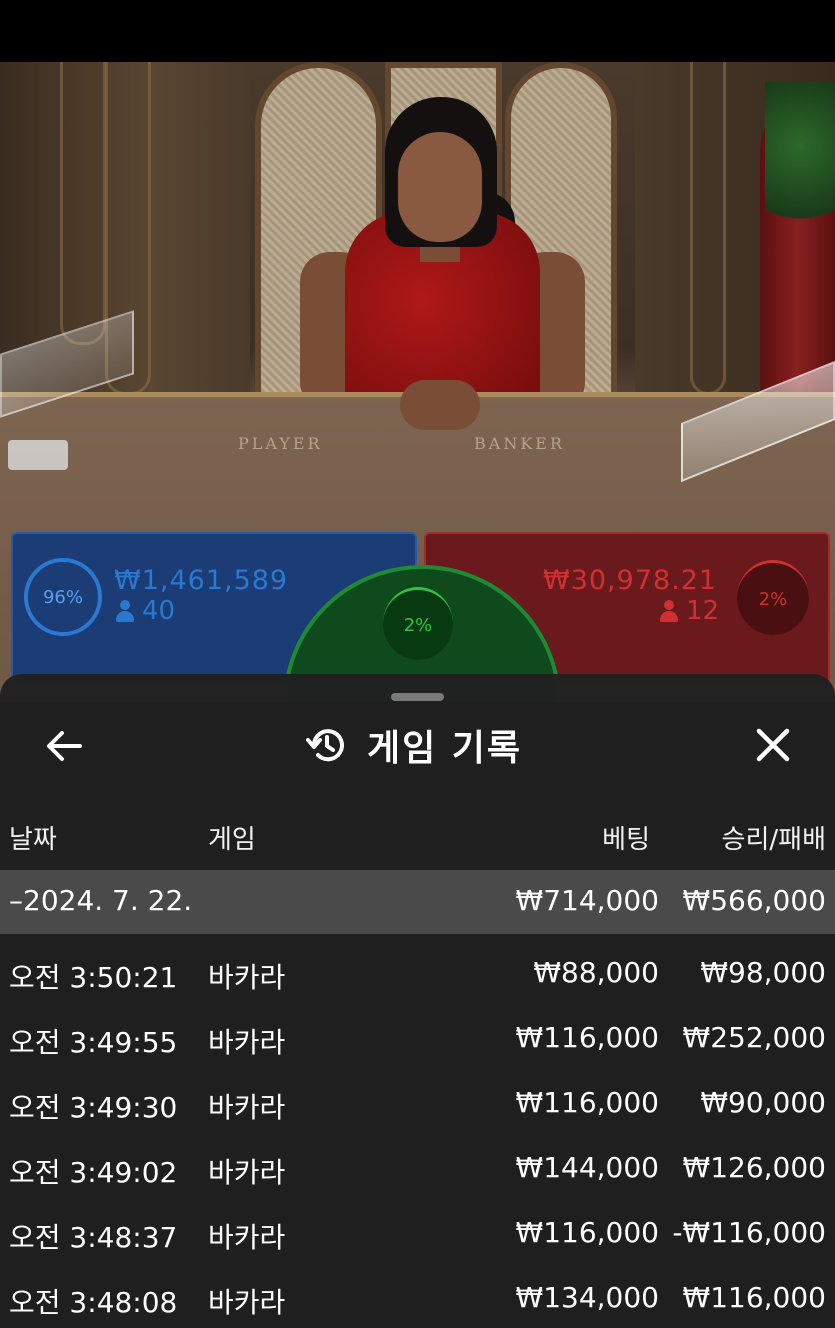 The width and height of the screenshot is (835, 1328). Describe the element at coordinates (232, 840) in the screenshot. I see `column-header-game: 게임` at that location.